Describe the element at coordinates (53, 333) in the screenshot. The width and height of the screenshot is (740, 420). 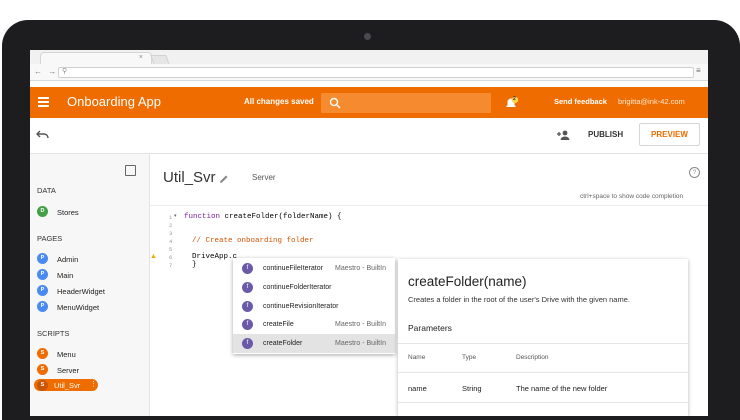
I see `sidebar-section-scripts: SCRIPTS` at that location.